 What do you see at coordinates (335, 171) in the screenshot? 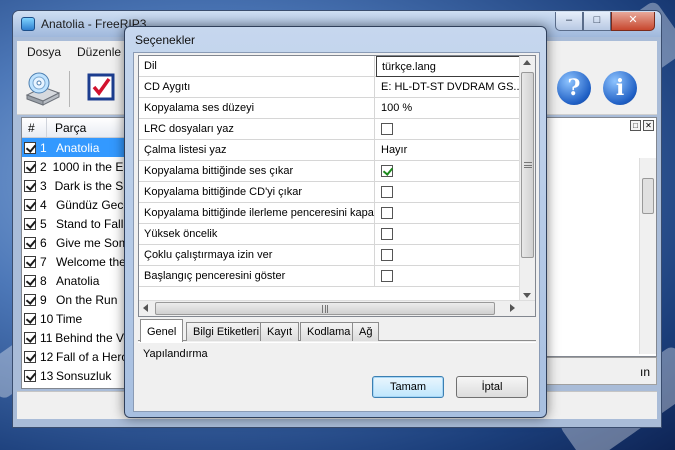
I see `property-row: Kopyalama bittiğinde ses çıkar` at bounding box center [335, 171].